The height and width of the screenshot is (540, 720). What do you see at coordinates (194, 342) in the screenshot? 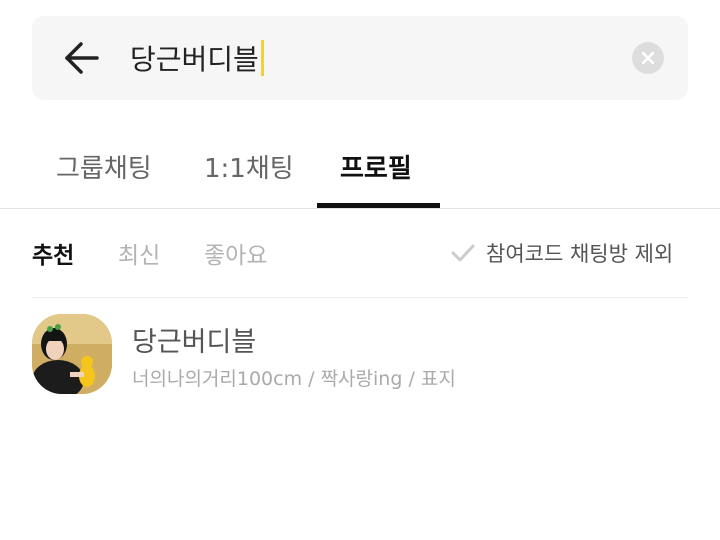
I see `profile-name: 당근버디블` at bounding box center [194, 342].